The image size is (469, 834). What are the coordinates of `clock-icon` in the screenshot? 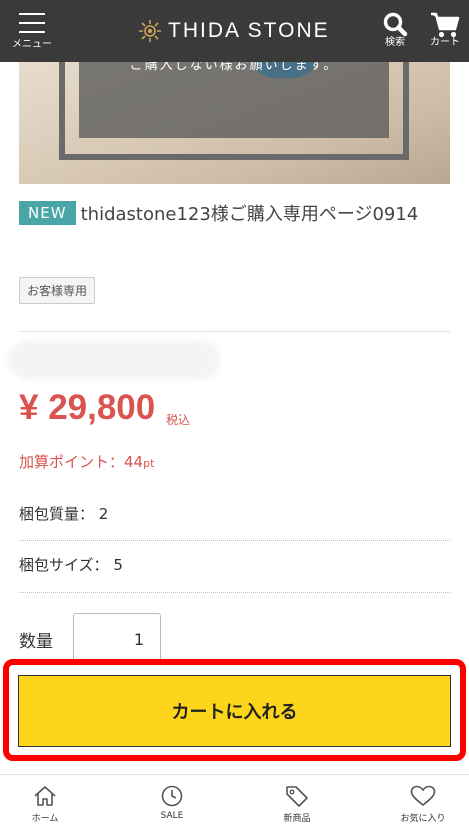 It's located at (172, 796).